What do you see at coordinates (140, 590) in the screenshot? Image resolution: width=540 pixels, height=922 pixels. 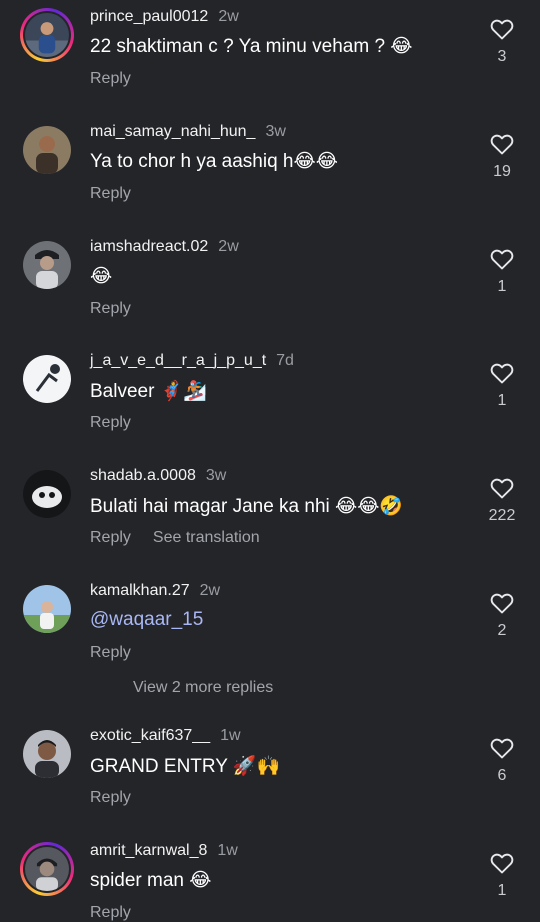 I see `username-link: kamalkhan.27` at bounding box center [140, 590].